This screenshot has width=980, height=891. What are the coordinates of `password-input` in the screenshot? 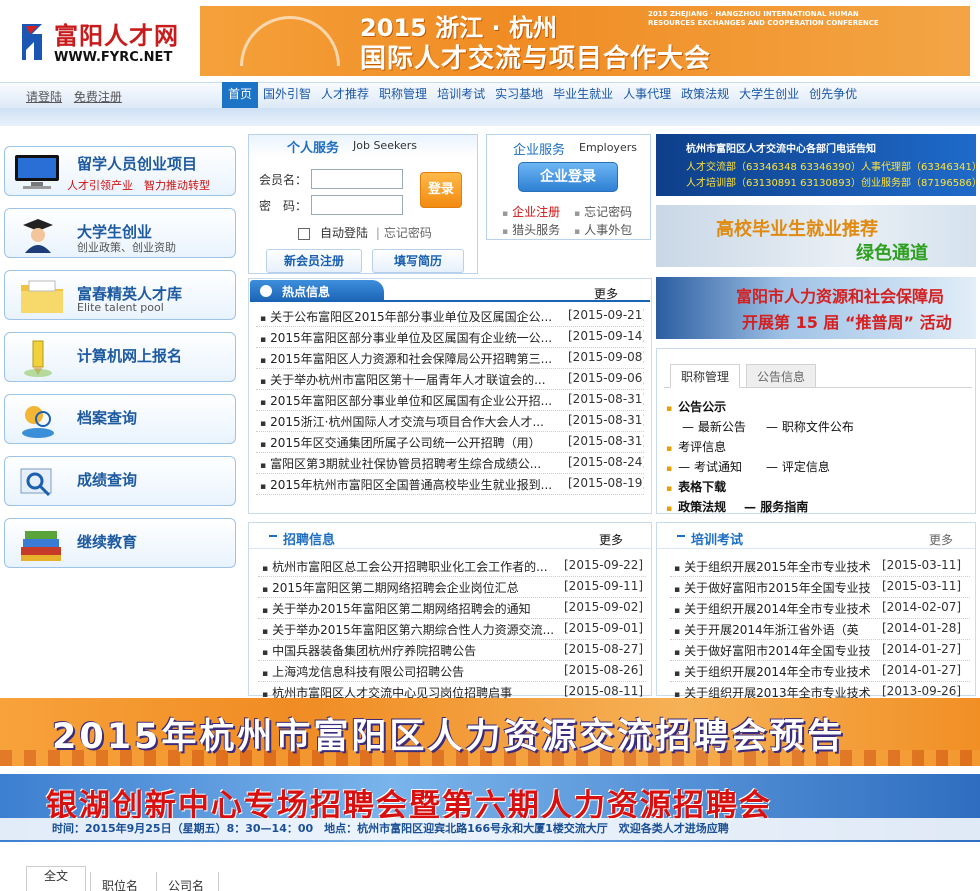 It's located at (357, 205).